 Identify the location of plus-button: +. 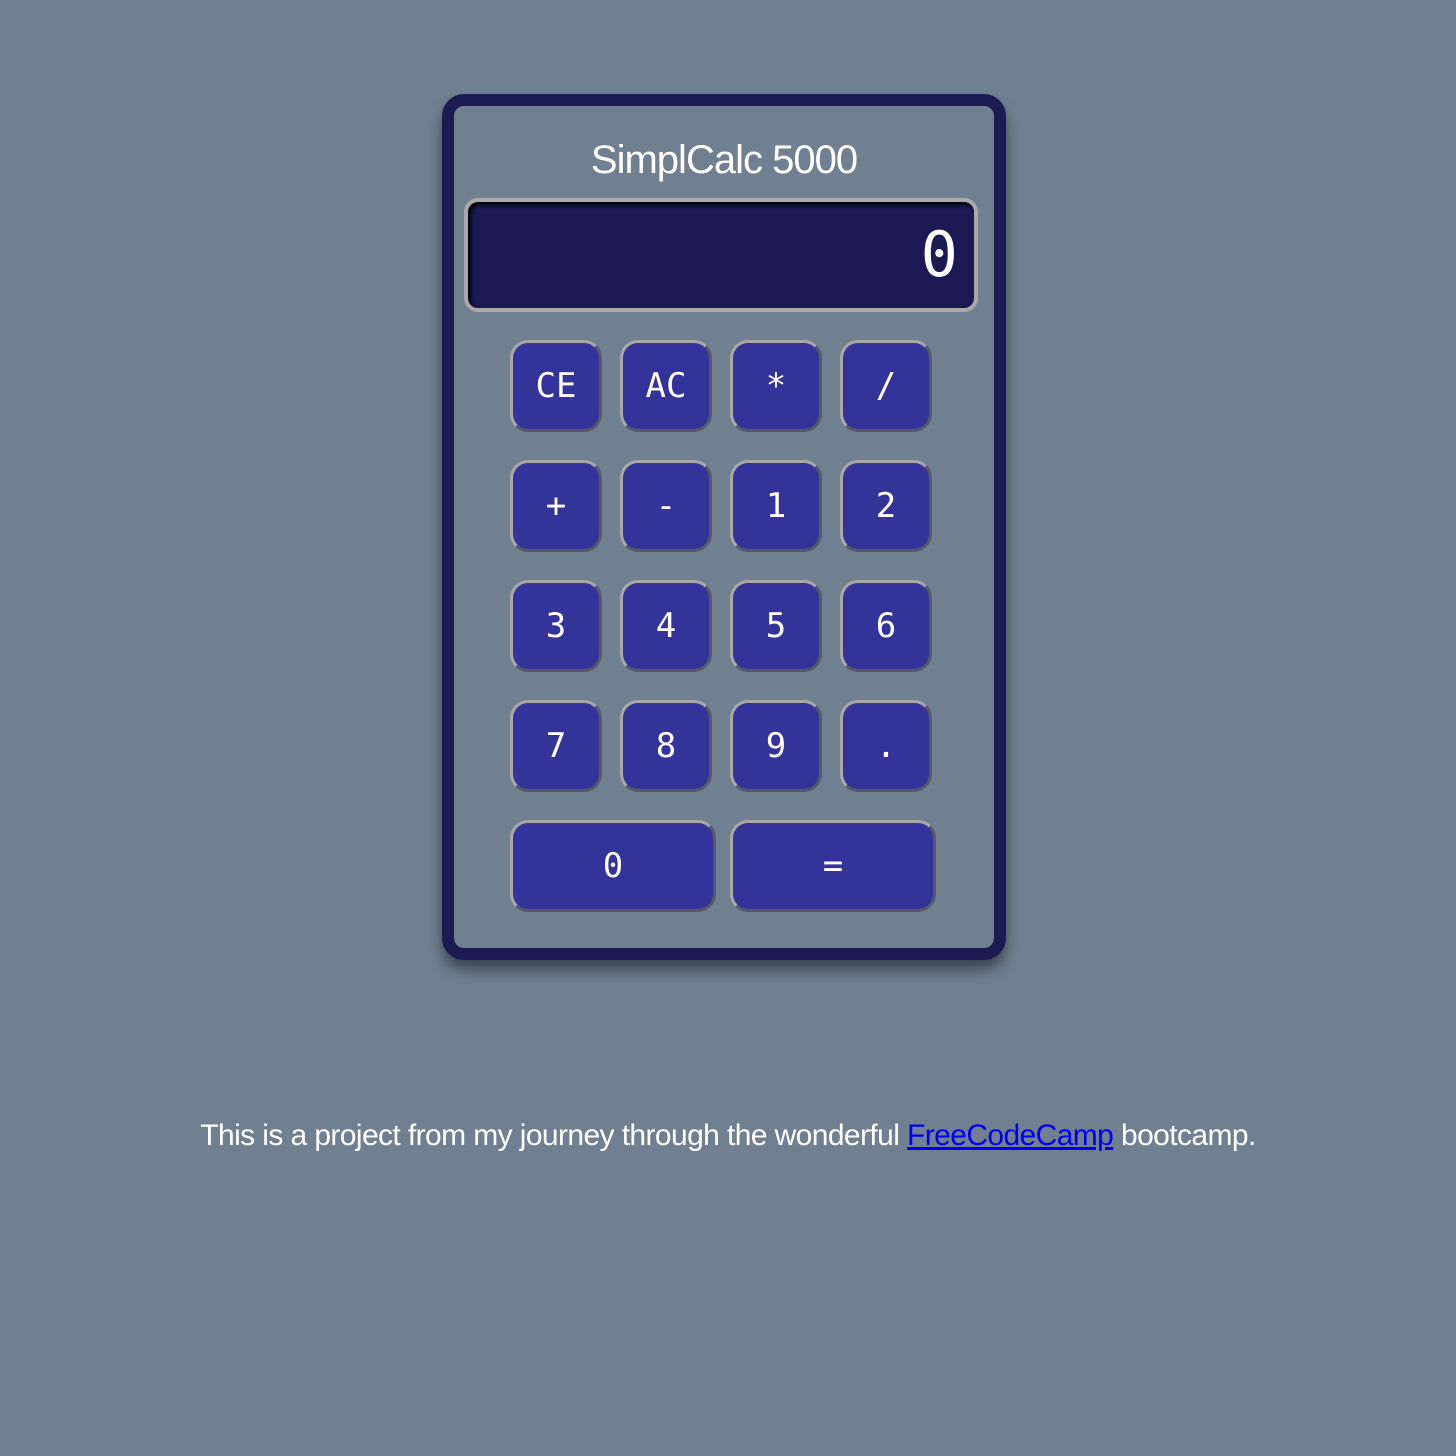
(556, 506).